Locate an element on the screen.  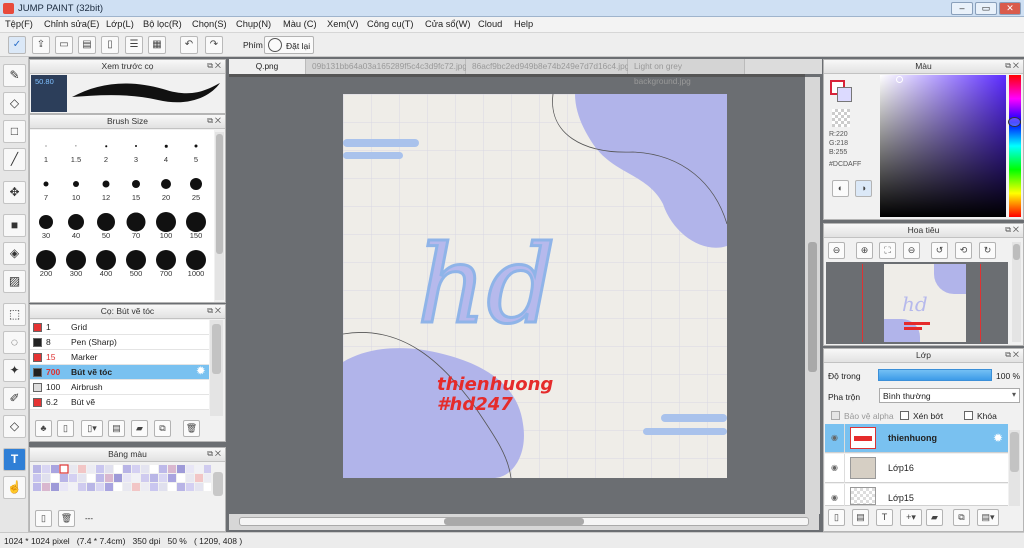
tab-image-2: 09b131bb64a03a165289f5c4c3d9fc72.jpg is located at coordinates (386, 66).